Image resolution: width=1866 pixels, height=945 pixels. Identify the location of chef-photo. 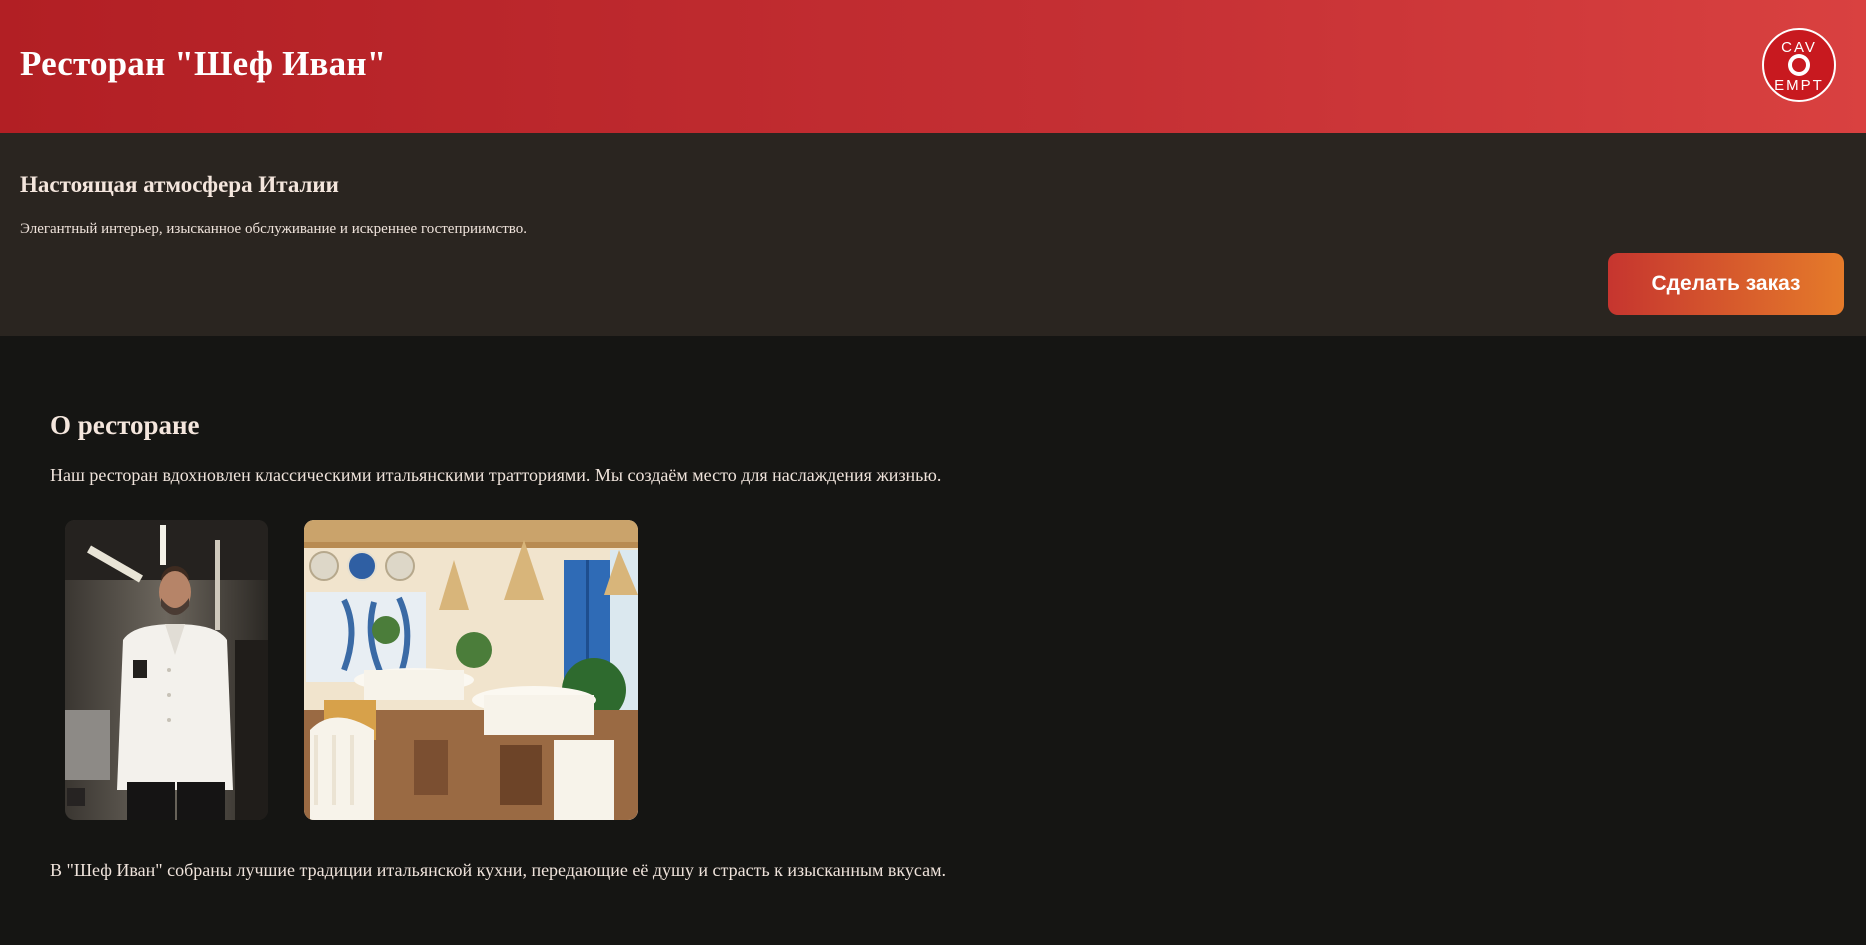
(166, 670).